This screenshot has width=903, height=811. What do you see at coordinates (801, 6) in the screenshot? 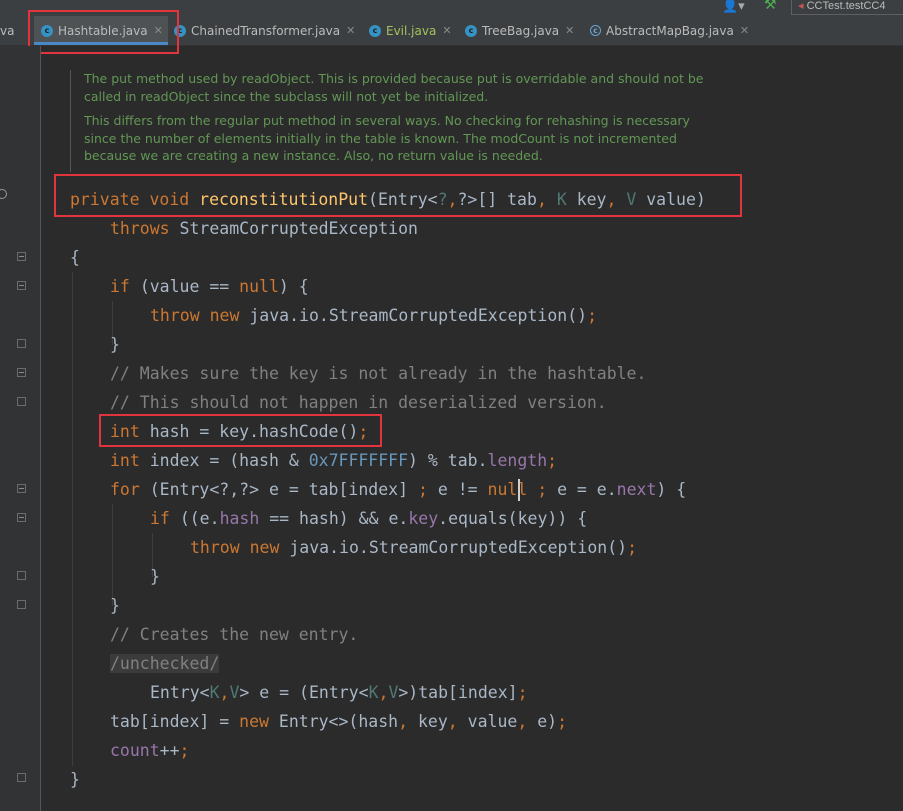
I see `run-config-icon: ◂` at bounding box center [801, 6].